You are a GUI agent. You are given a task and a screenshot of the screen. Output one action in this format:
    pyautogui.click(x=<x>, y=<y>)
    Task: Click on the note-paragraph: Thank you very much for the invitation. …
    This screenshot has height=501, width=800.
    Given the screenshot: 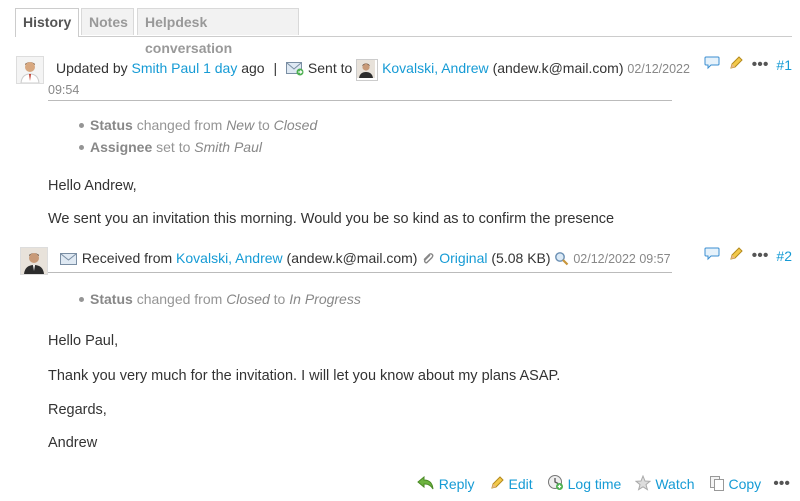 What is the action you would take?
    pyautogui.click(x=304, y=376)
    